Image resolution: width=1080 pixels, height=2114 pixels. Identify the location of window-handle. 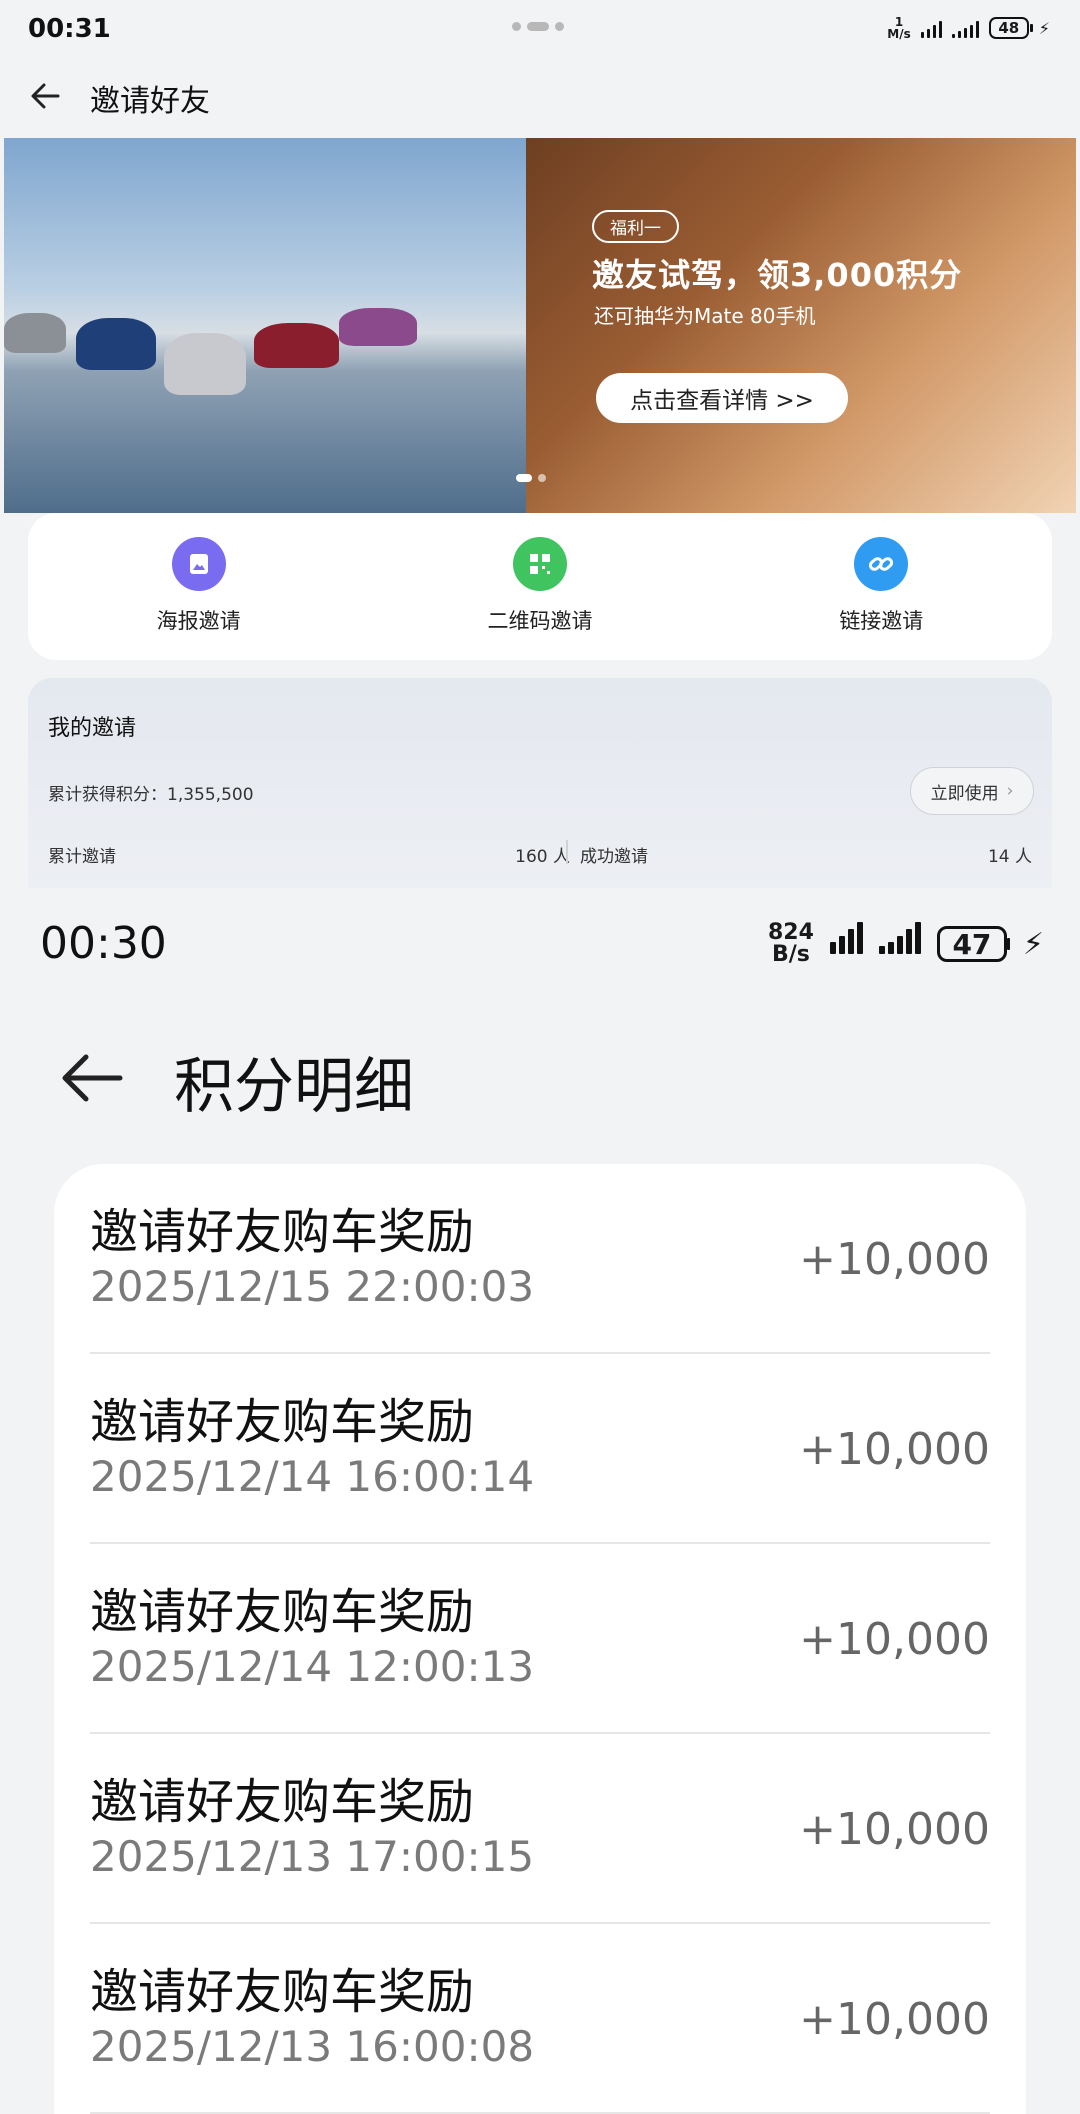
(538, 26).